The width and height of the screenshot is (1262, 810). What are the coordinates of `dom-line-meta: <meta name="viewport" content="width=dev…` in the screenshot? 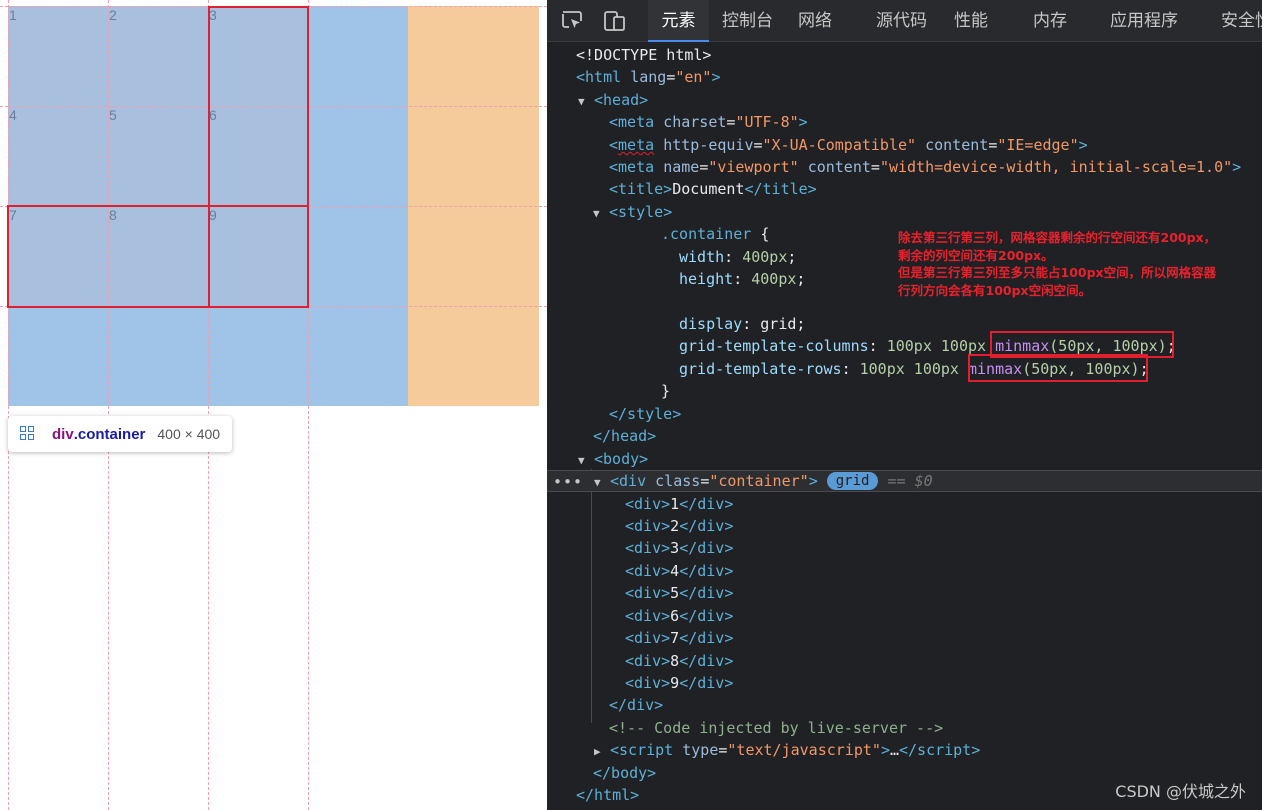 It's located at (925, 167).